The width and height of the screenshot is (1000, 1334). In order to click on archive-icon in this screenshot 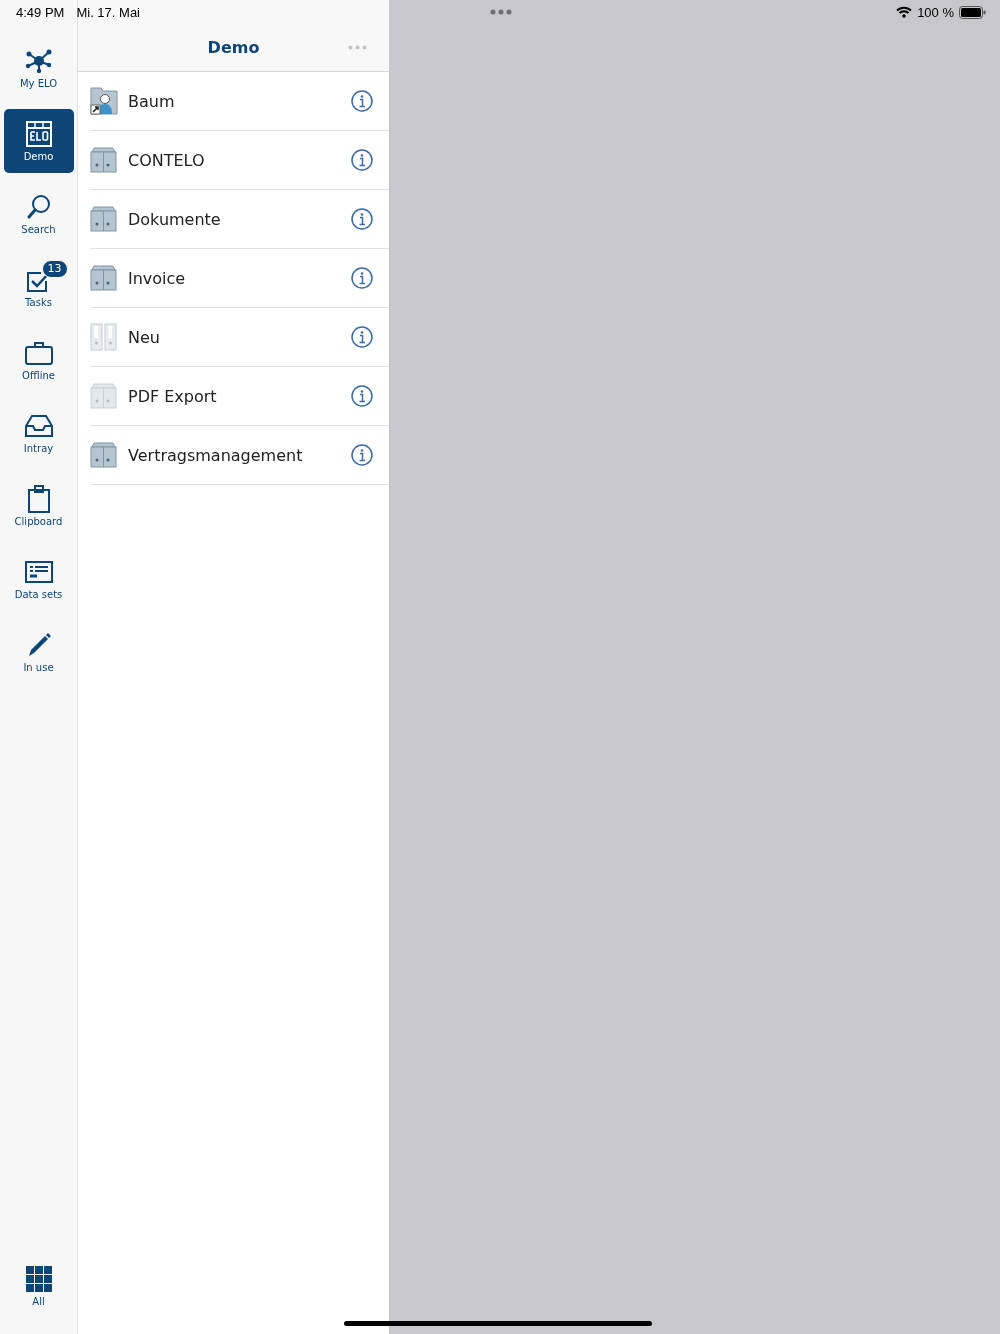, I will do `click(38, 134)`.